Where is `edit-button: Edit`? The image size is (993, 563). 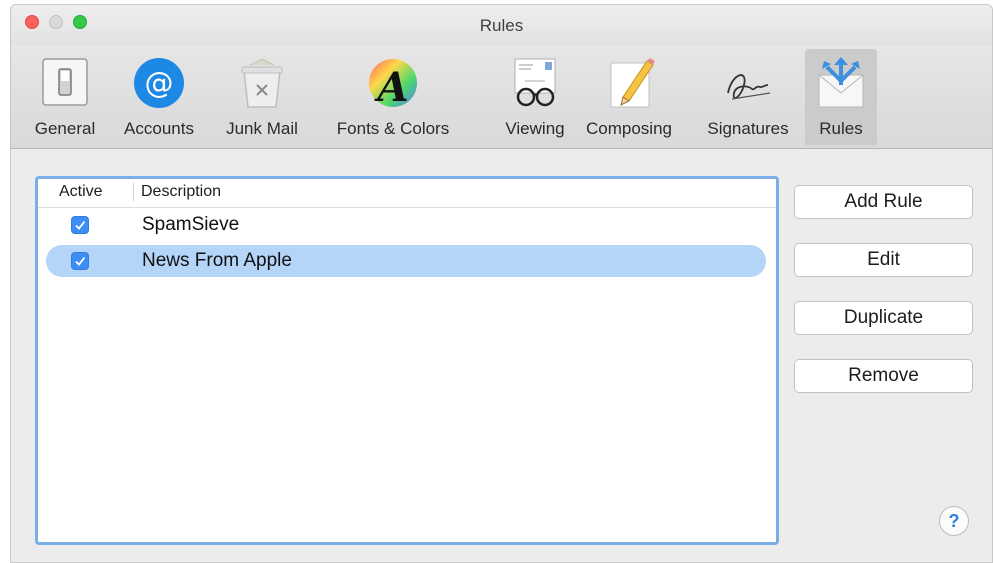 edit-button: Edit is located at coordinates (883, 260).